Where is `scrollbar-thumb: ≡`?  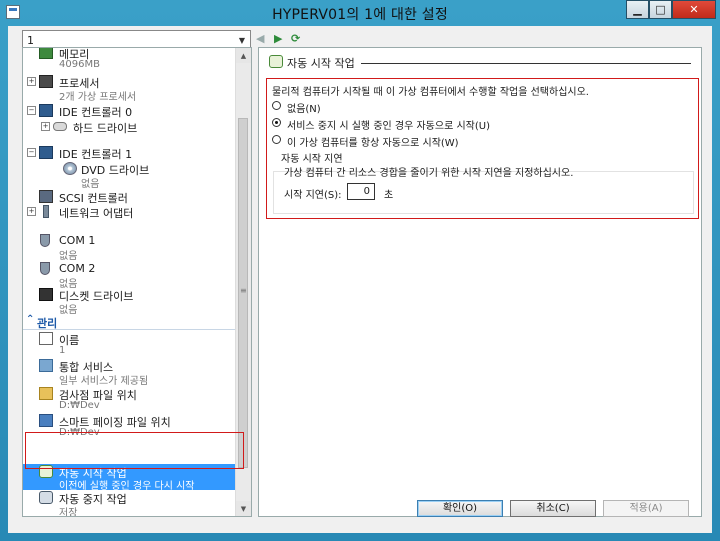
scrollbar-thumb: ≡ is located at coordinates (243, 293).